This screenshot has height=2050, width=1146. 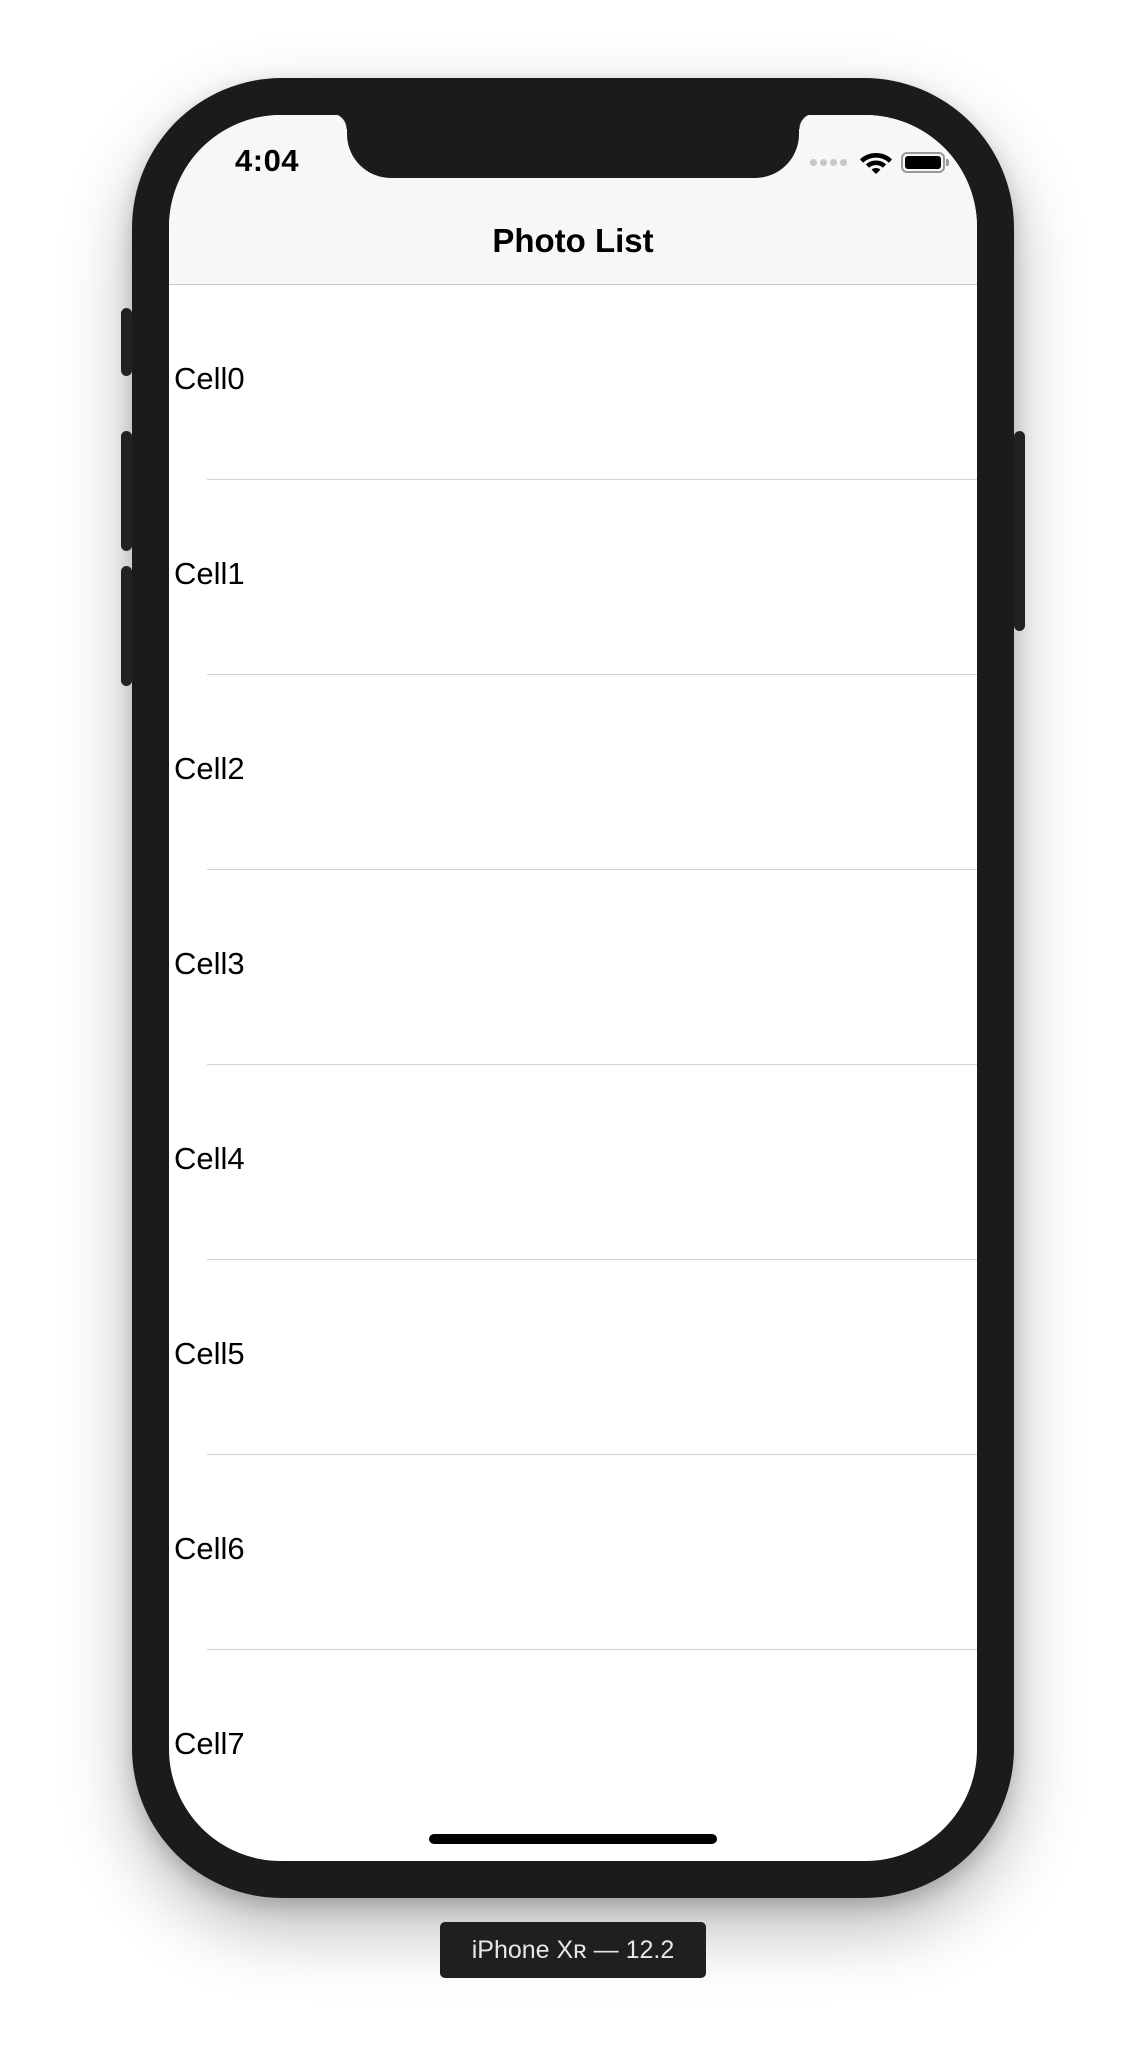 What do you see at coordinates (573, 382) in the screenshot?
I see `list-item: Cell0` at bounding box center [573, 382].